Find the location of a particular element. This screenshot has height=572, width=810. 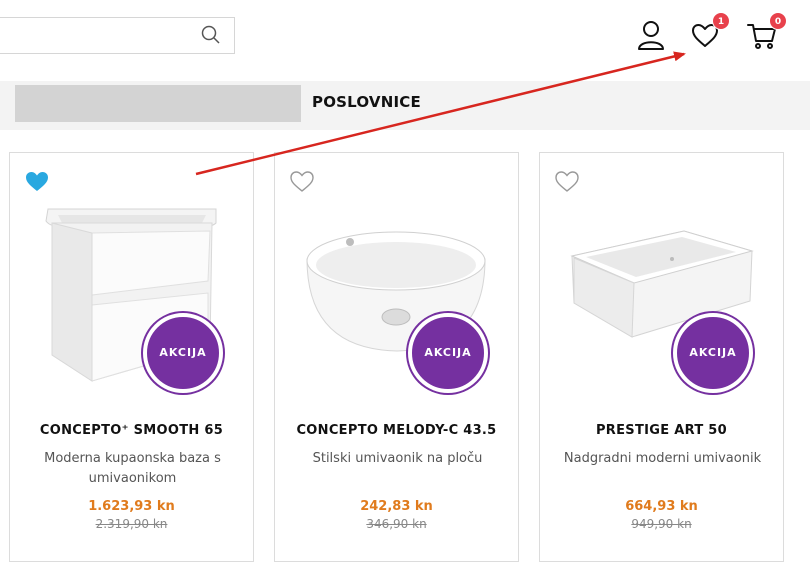

product-old-price: 2.319,90 kn is located at coordinates (131, 524).